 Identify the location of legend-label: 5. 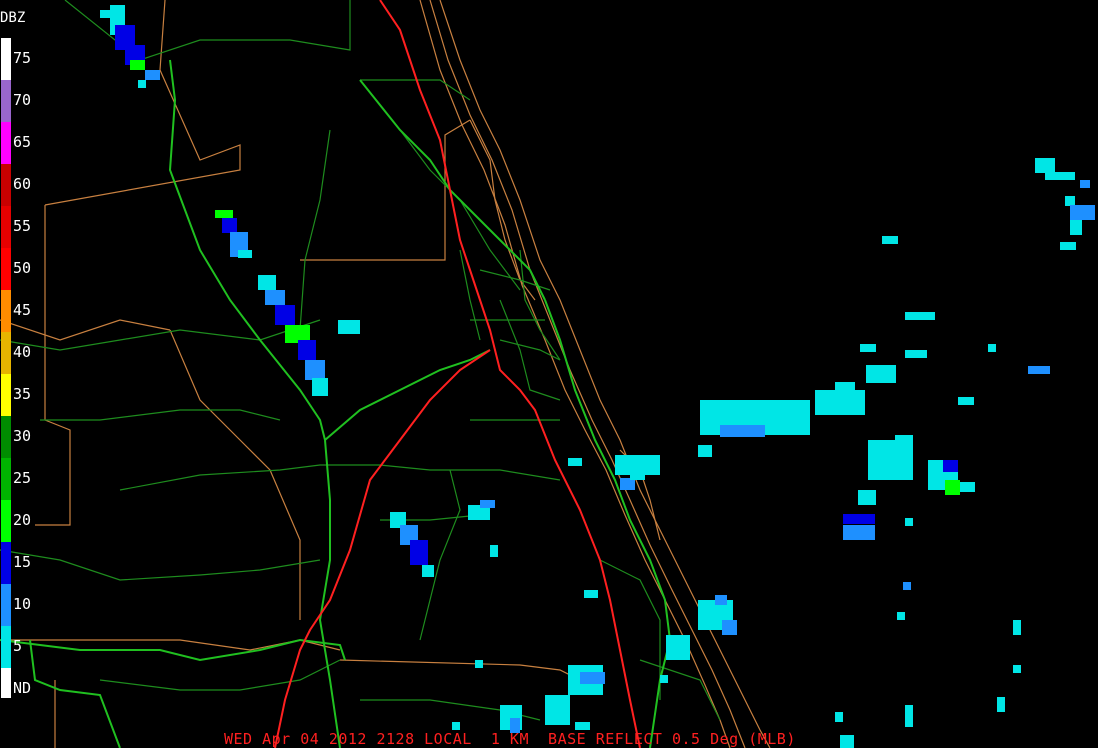
(18, 646).